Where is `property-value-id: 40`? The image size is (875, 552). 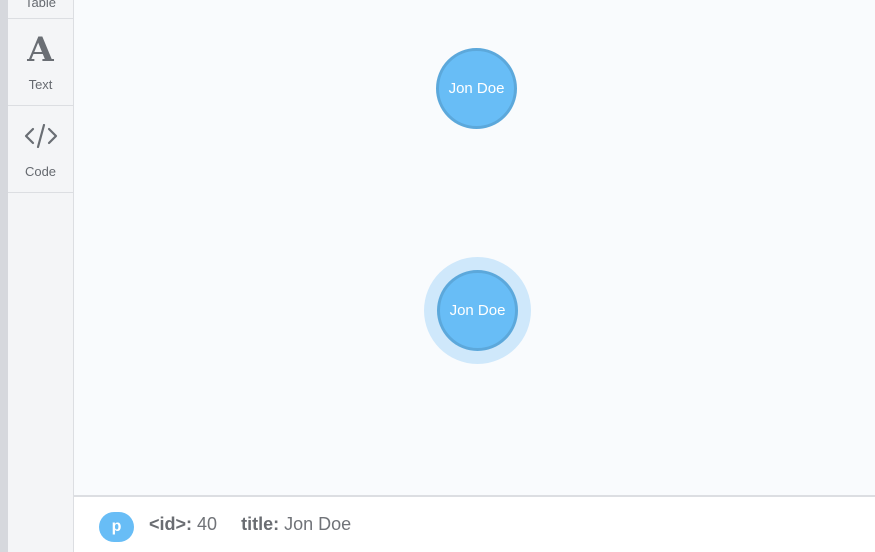 property-value-id: 40 is located at coordinates (207, 524).